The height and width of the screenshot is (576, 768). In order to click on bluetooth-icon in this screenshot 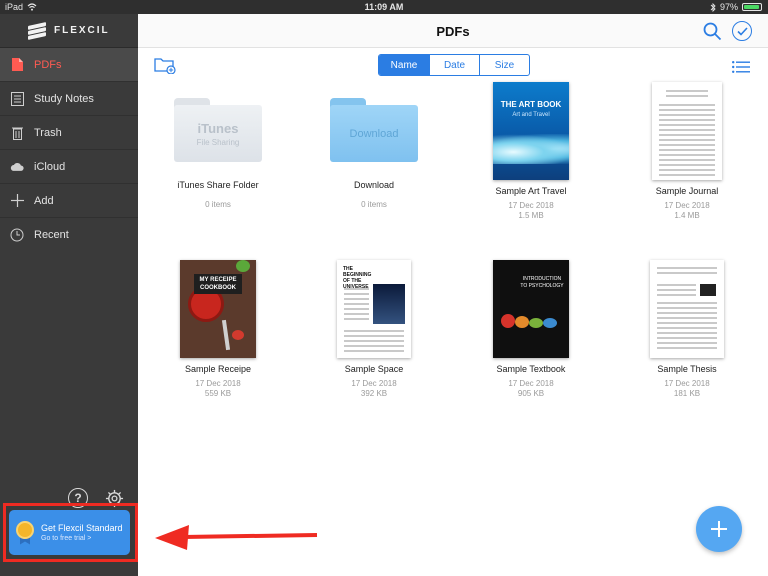, I will do `click(713, 7)`.